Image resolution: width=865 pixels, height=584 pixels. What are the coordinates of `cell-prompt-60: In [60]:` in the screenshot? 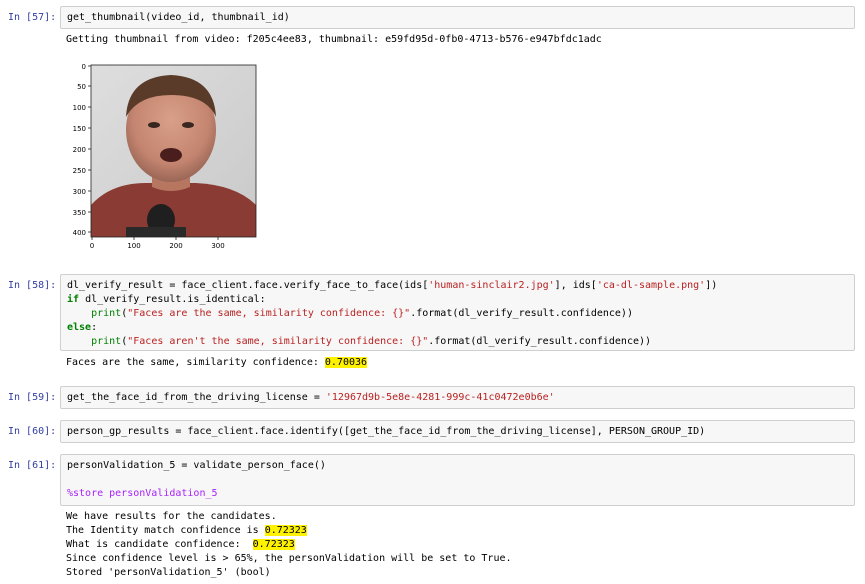 It's located at (32, 431).